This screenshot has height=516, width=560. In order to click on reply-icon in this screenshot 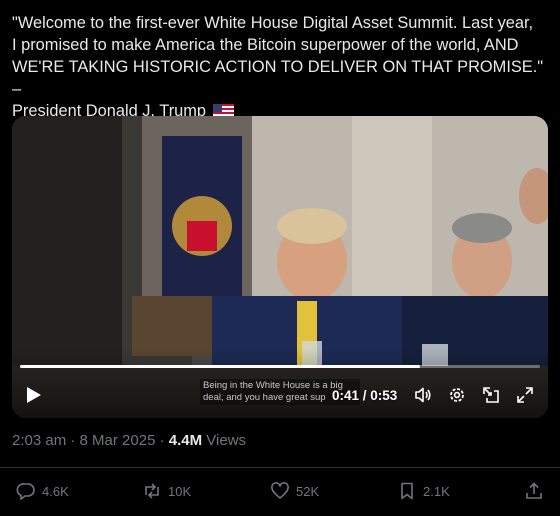, I will do `click(25, 491)`.